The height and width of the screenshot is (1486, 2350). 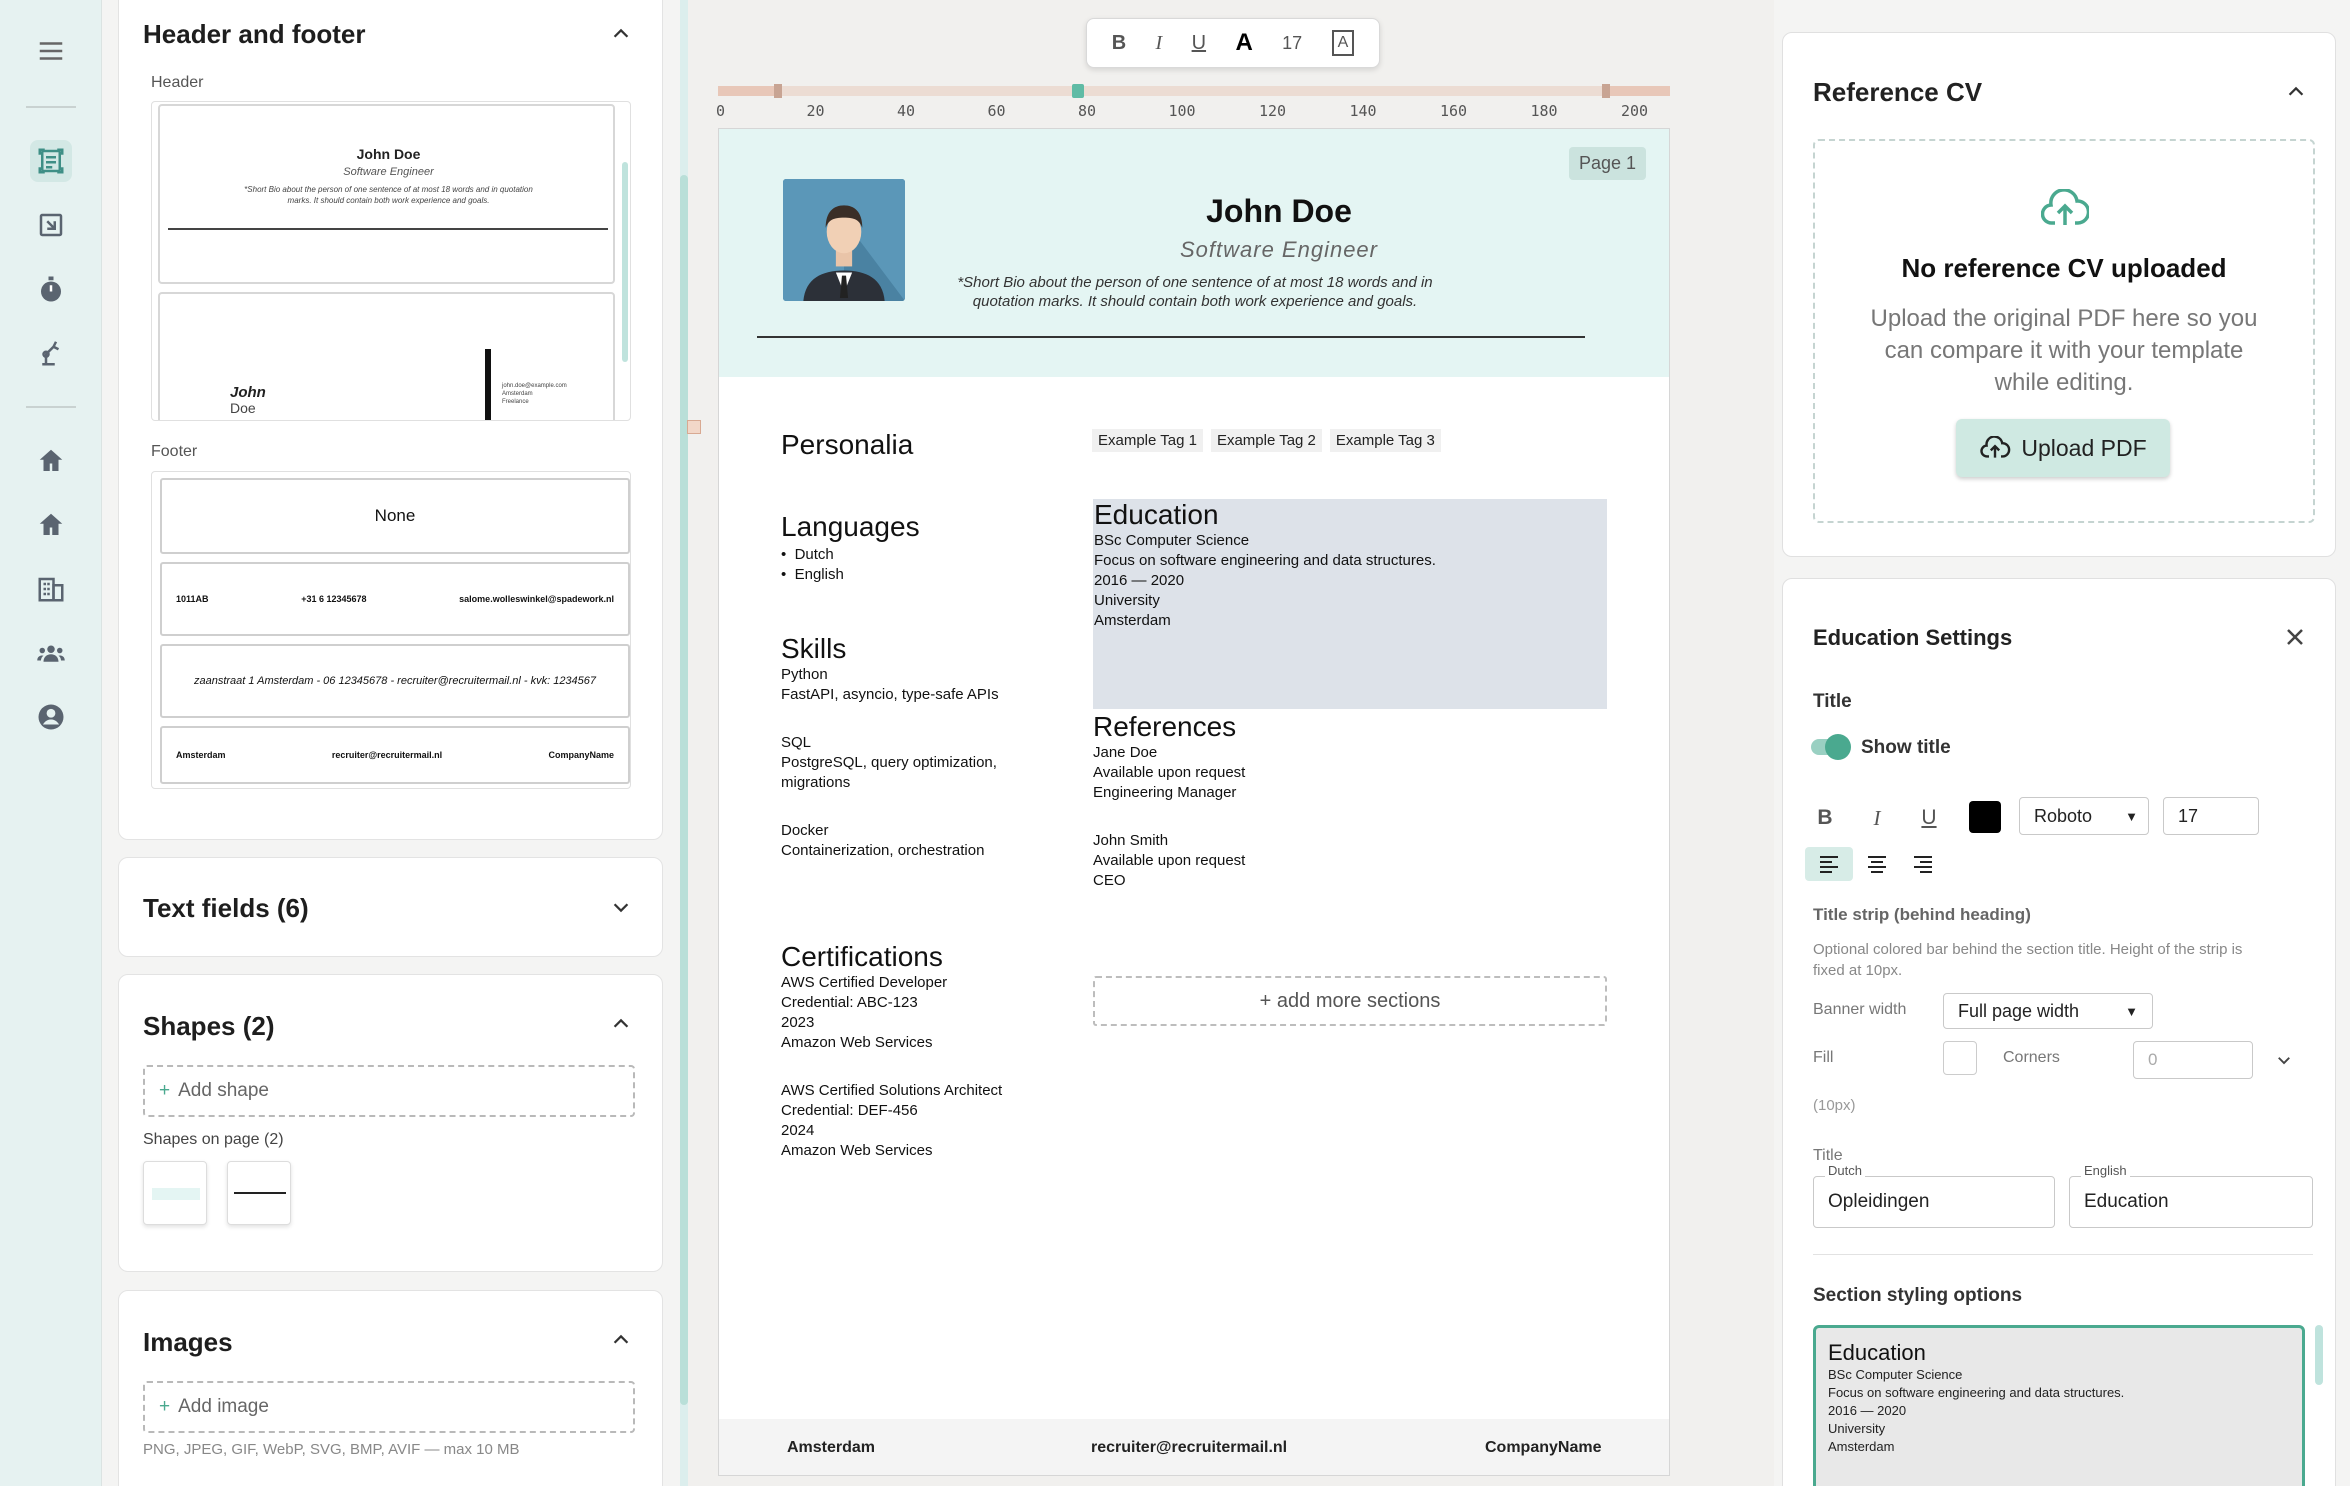 I want to click on home-icon, so click(x=51, y=461).